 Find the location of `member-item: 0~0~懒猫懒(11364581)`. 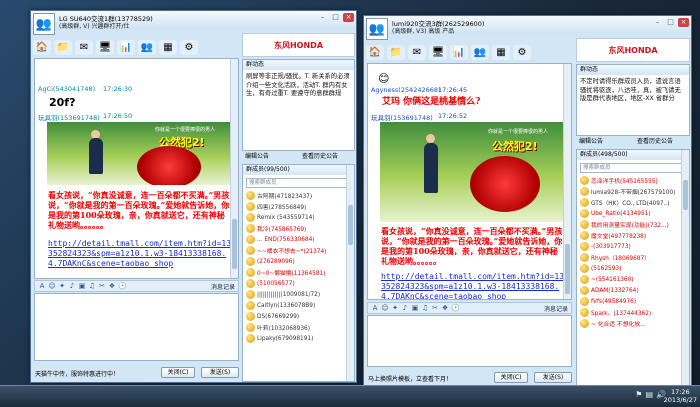

member-item: 0~0~懒猫懒(11364581) is located at coordinates (298, 272).